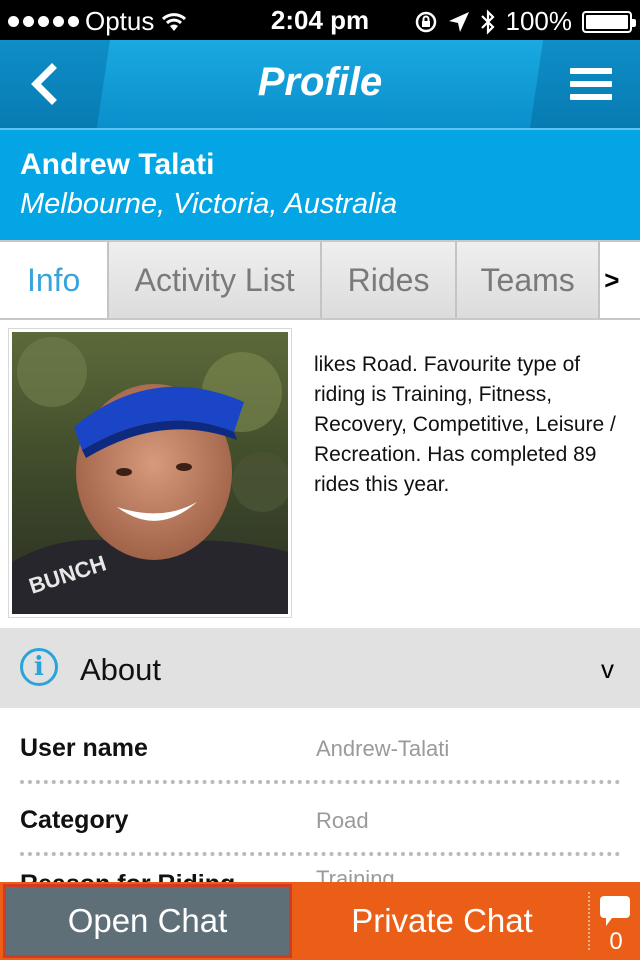  I want to click on profile-location: Melbourne, Victoria, Australia, so click(209, 204).